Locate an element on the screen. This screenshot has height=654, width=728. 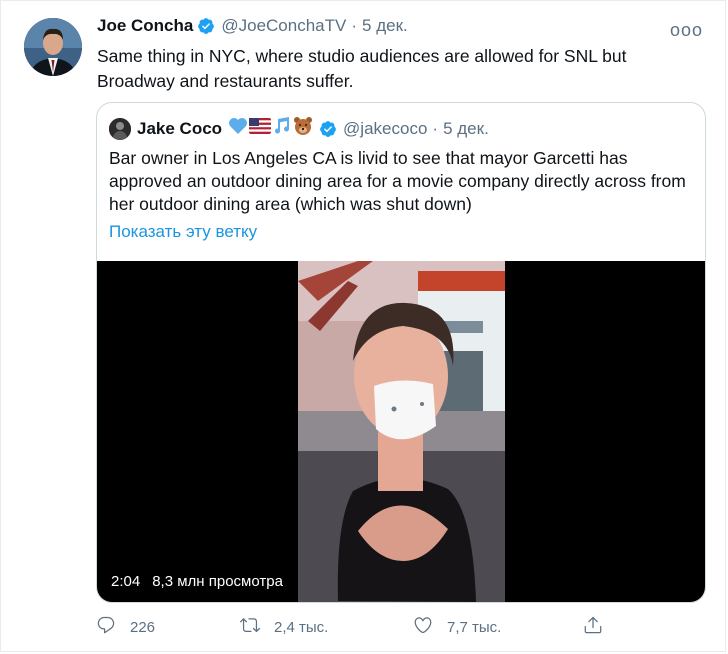
share-icon is located at coordinates (600, 627).